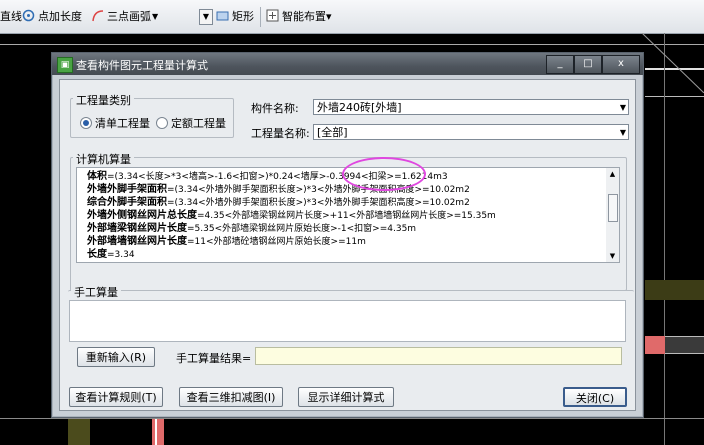  I want to click on view-rules-button: 查看计算规则(T), so click(116, 397).